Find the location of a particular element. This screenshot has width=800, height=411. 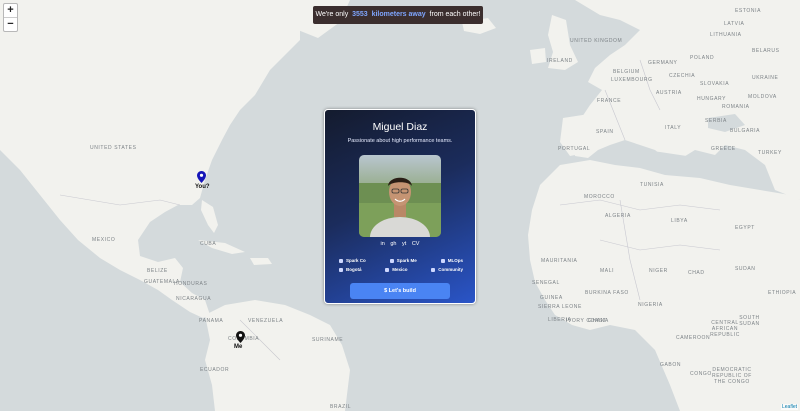

me-marker-label: Me is located at coordinates (238, 347).